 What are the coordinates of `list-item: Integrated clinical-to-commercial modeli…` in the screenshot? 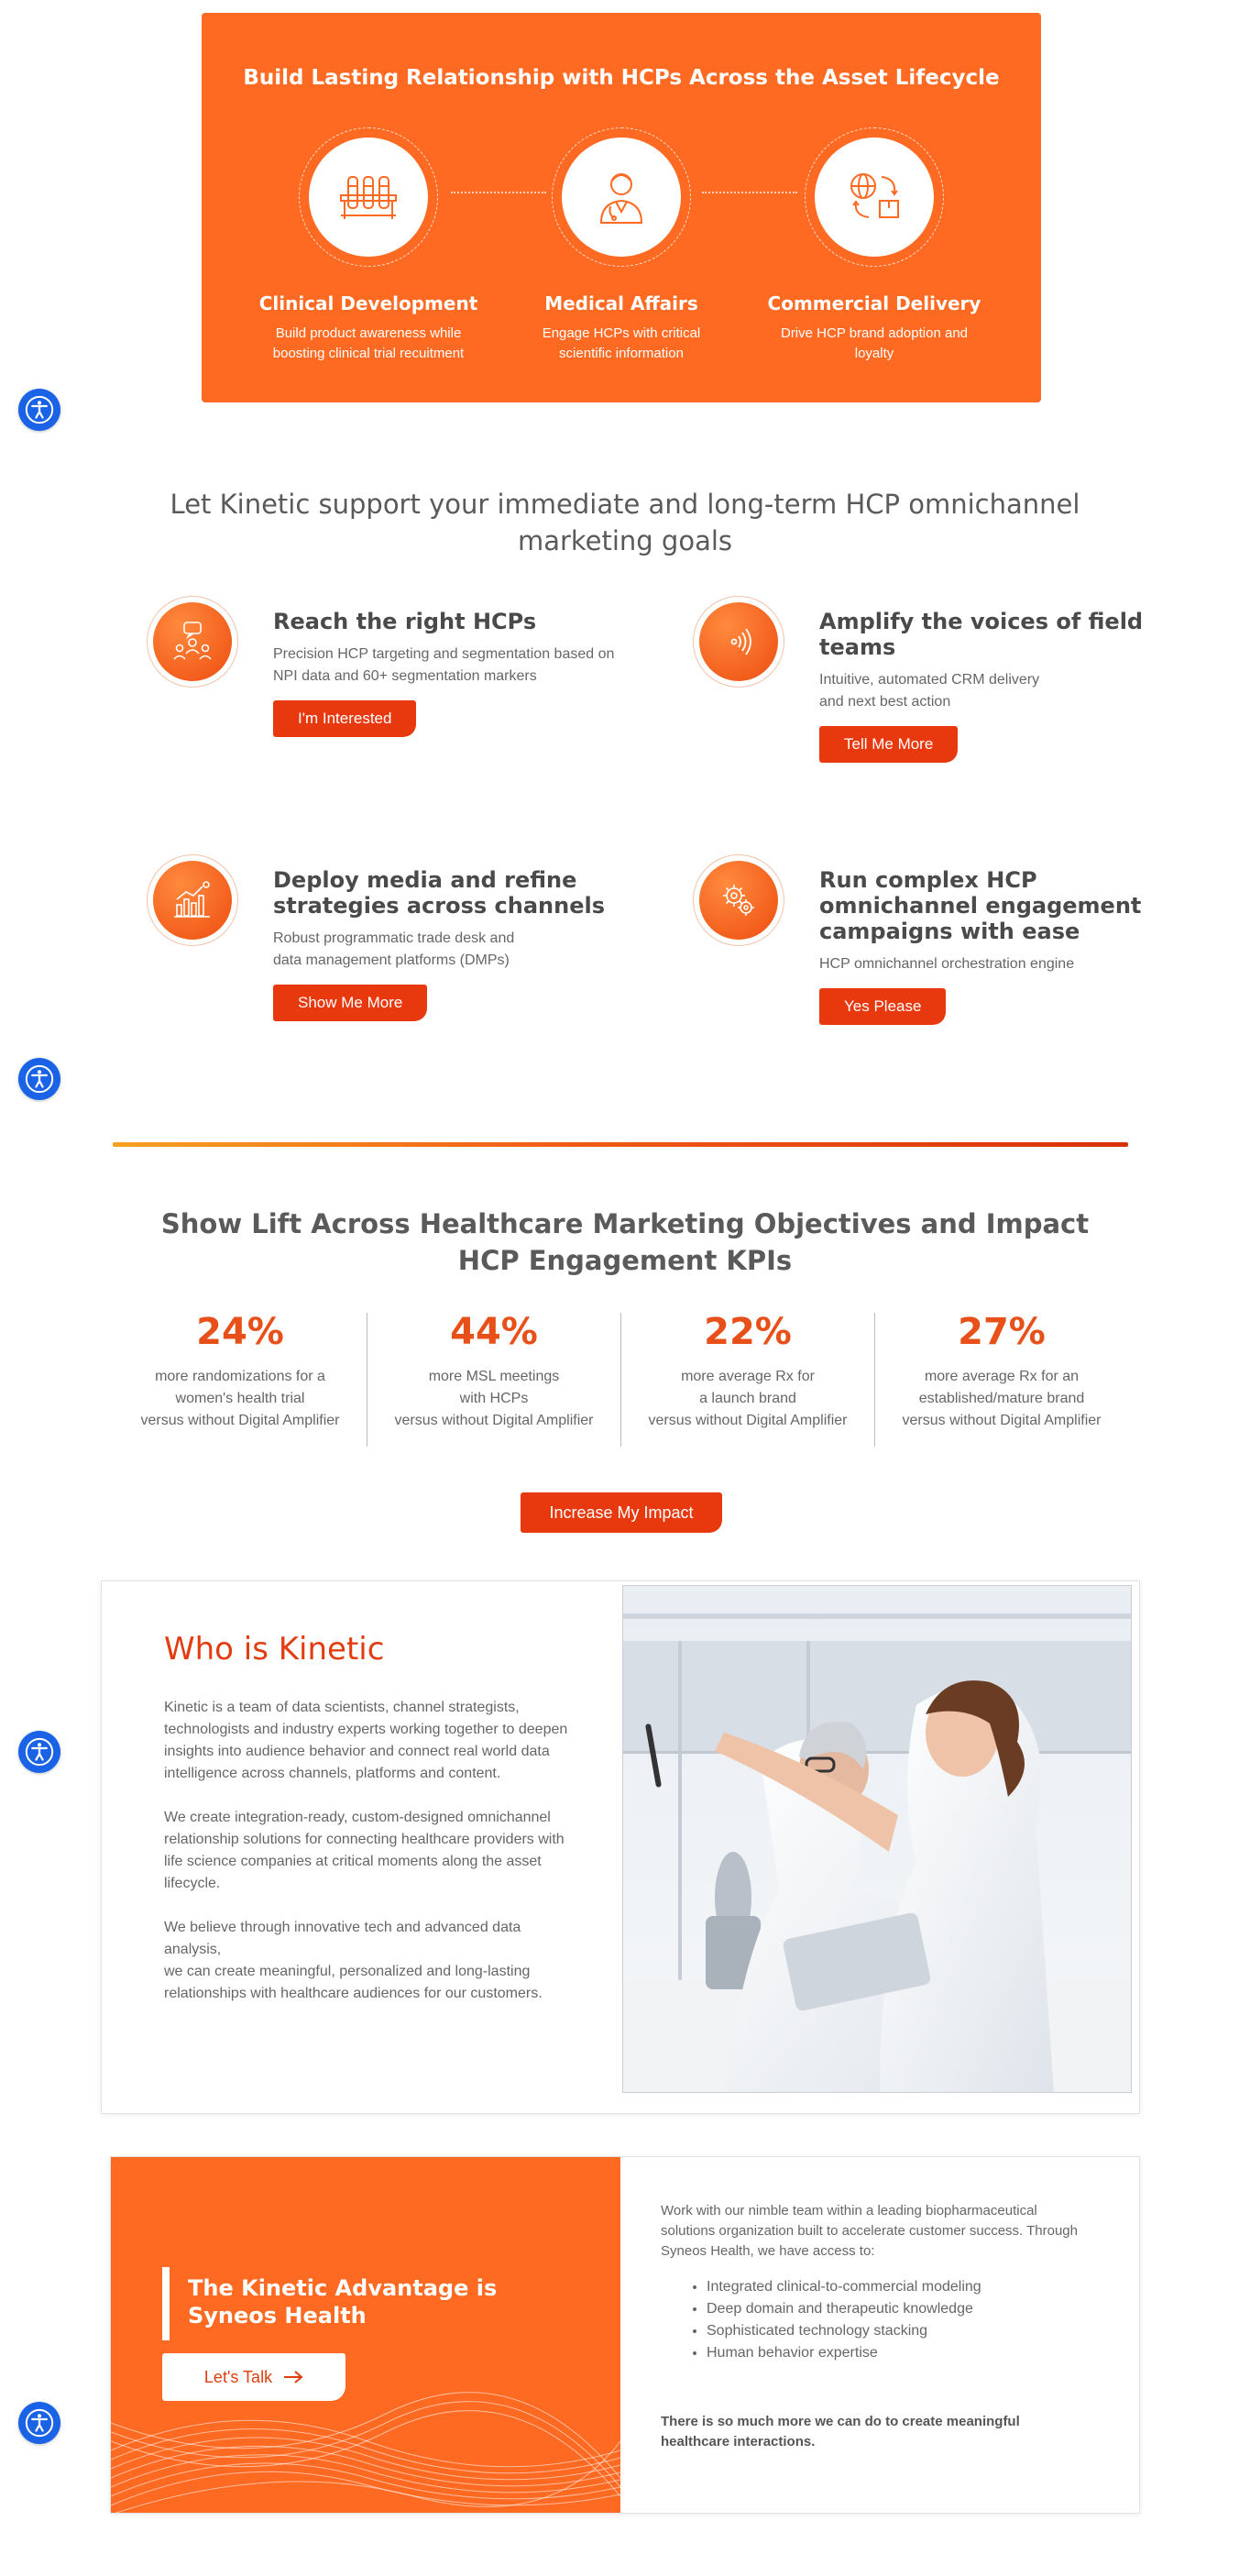 It's located at (899, 2287).